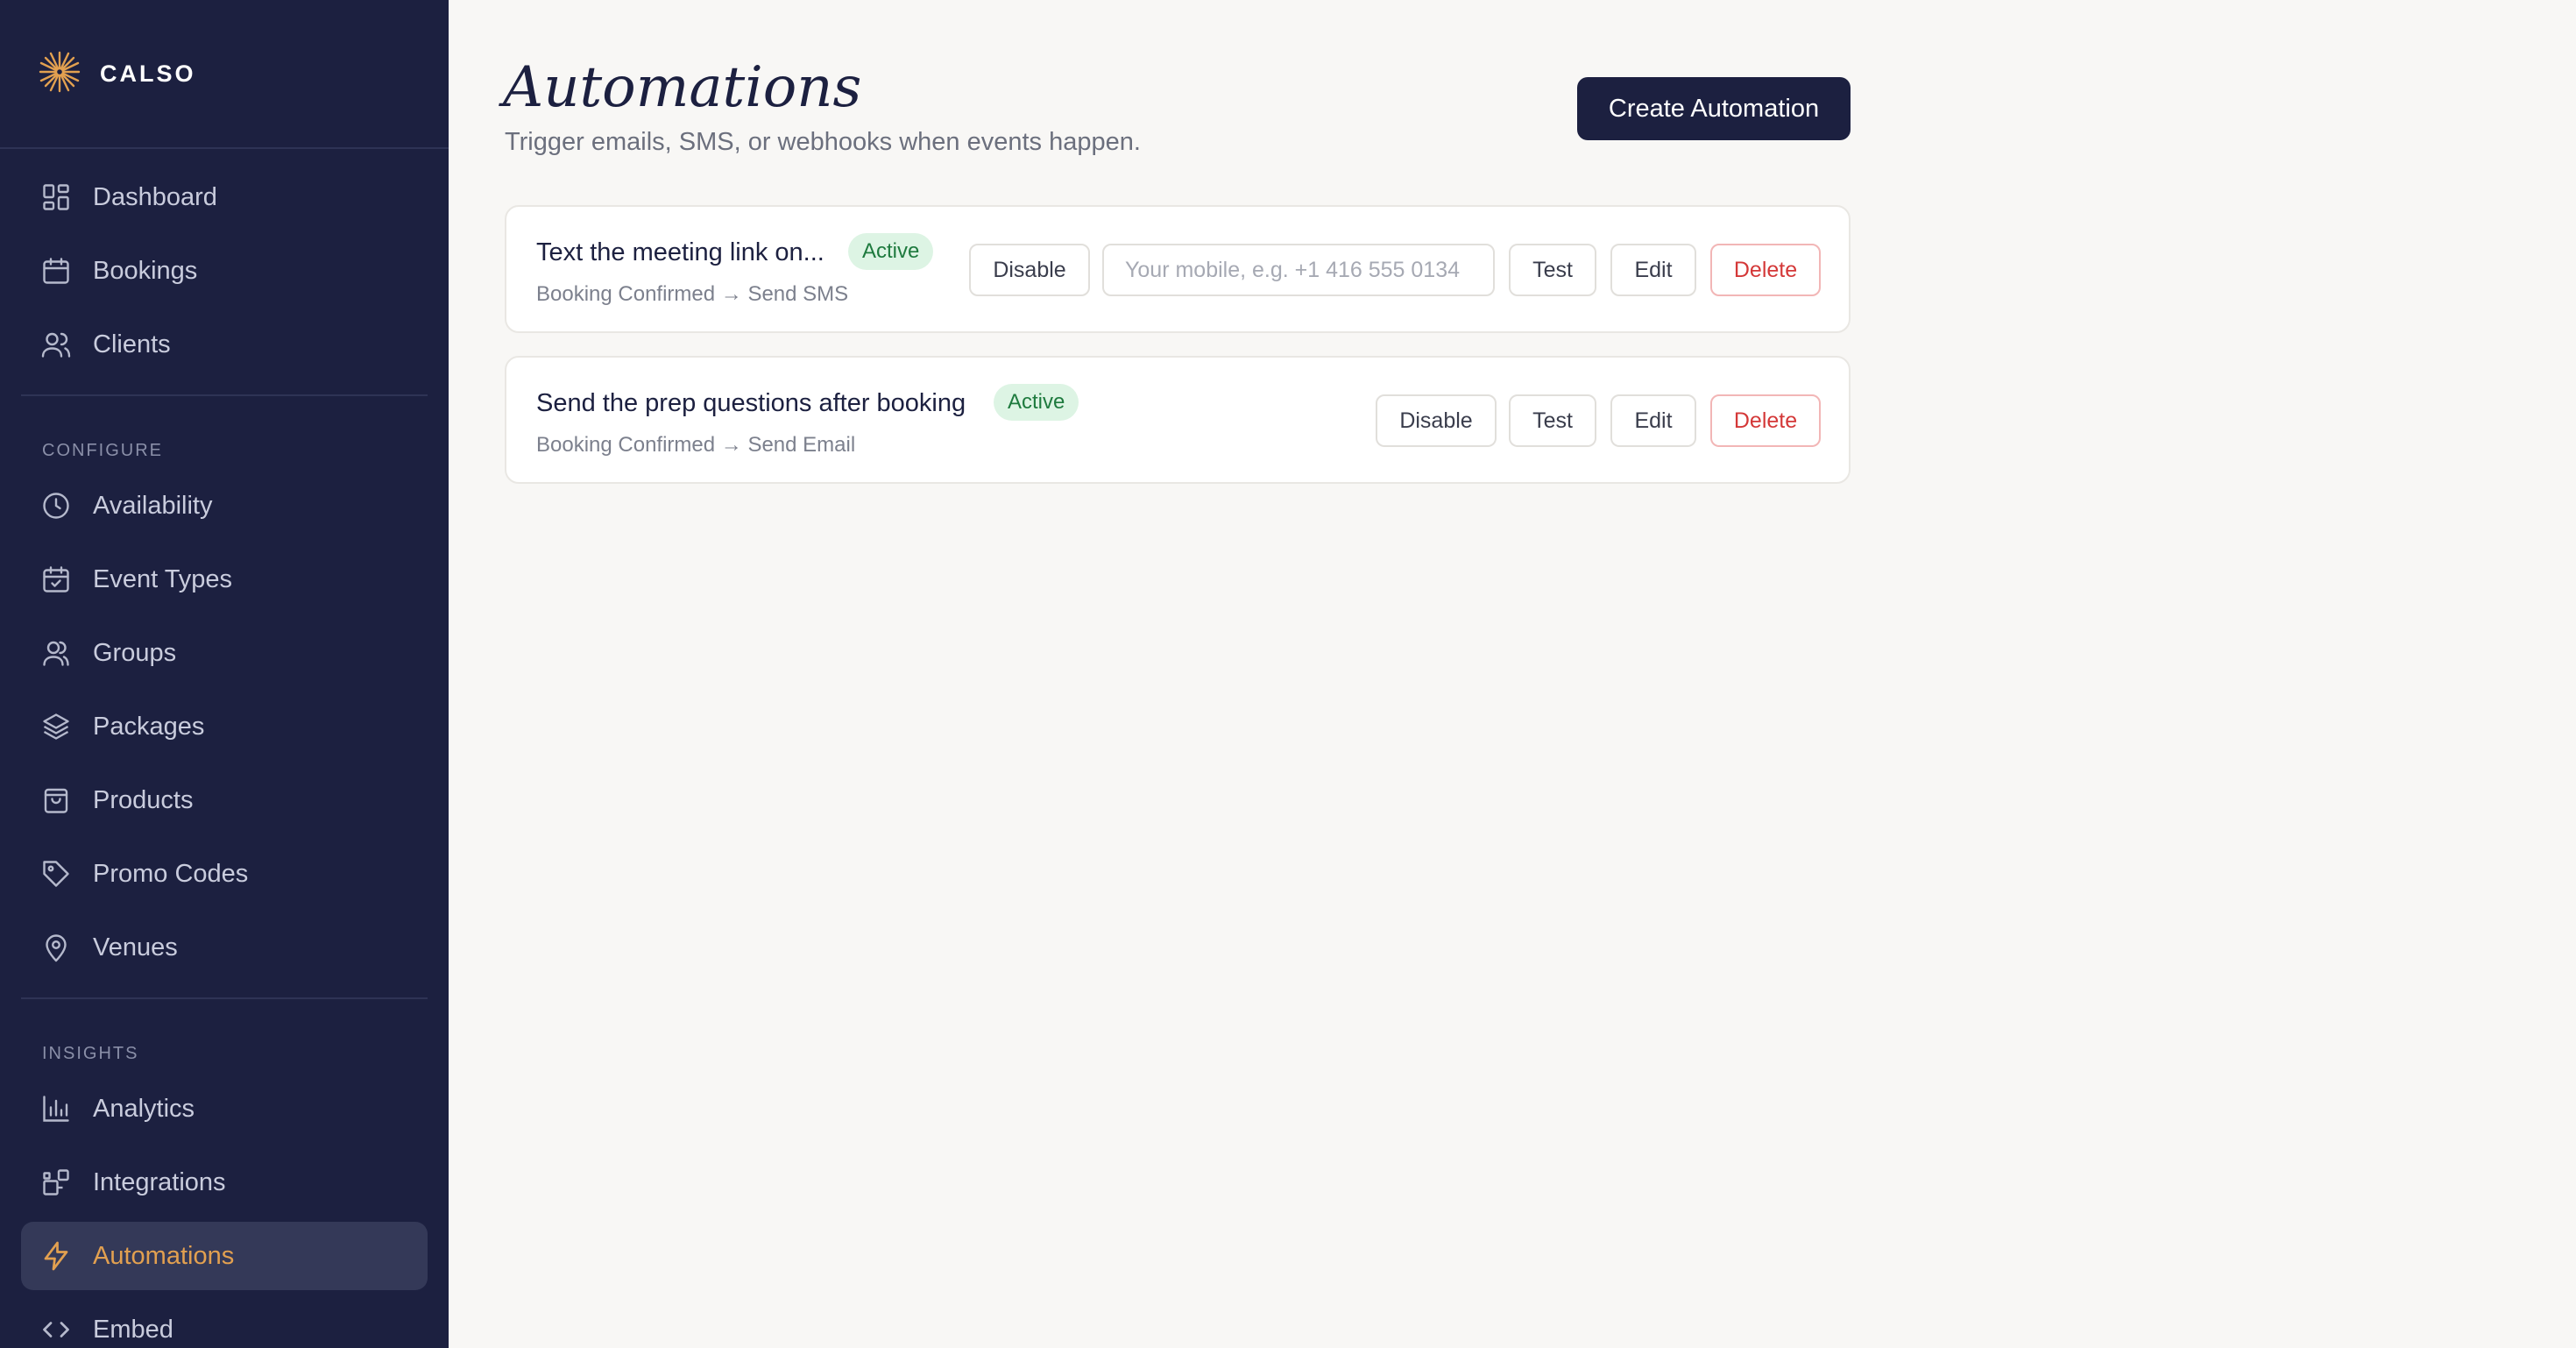  What do you see at coordinates (56, 800) in the screenshot?
I see `shopping-bag-icon` at bounding box center [56, 800].